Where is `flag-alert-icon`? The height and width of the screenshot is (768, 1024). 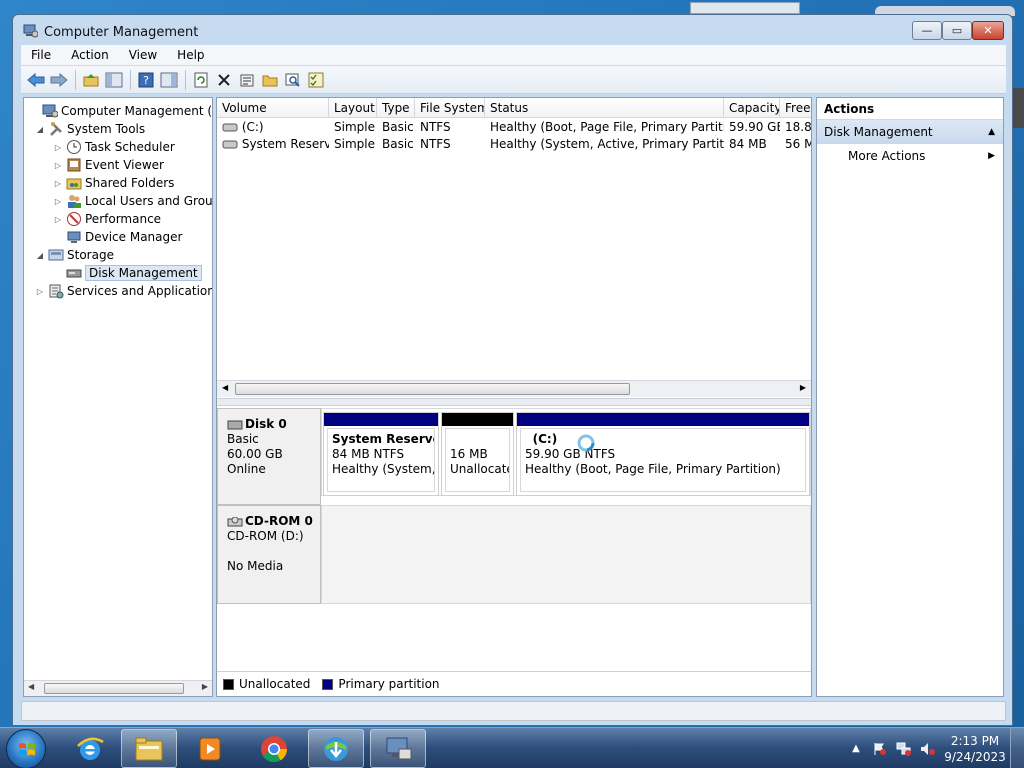 flag-alert-icon is located at coordinates (880, 748).